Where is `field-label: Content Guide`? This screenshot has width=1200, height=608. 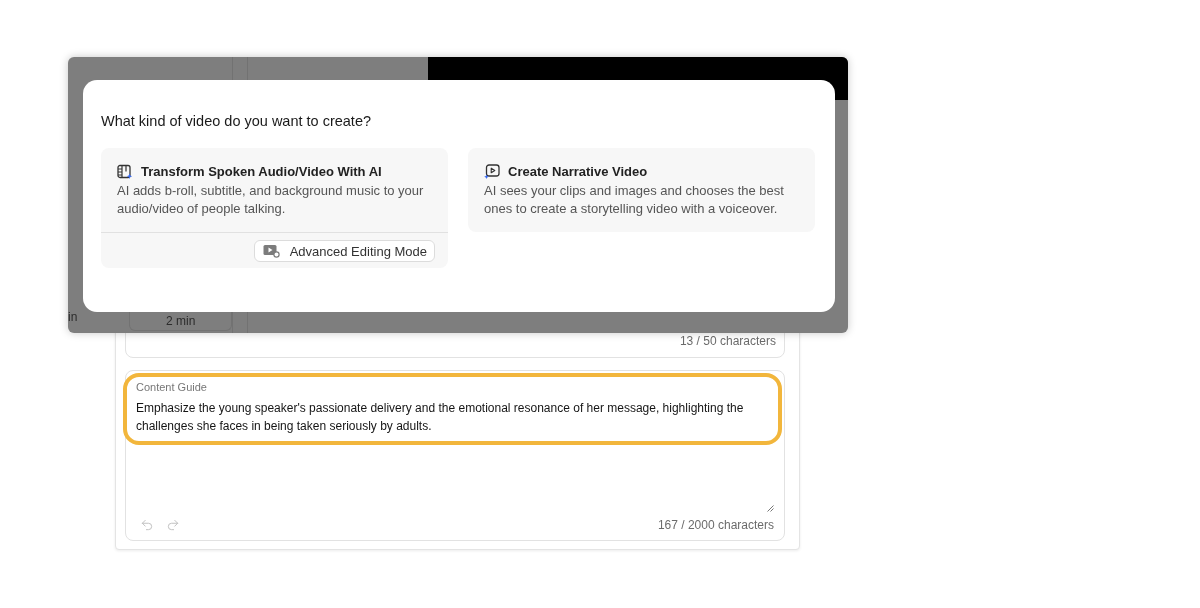 field-label: Content Guide is located at coordinates (172, 387).